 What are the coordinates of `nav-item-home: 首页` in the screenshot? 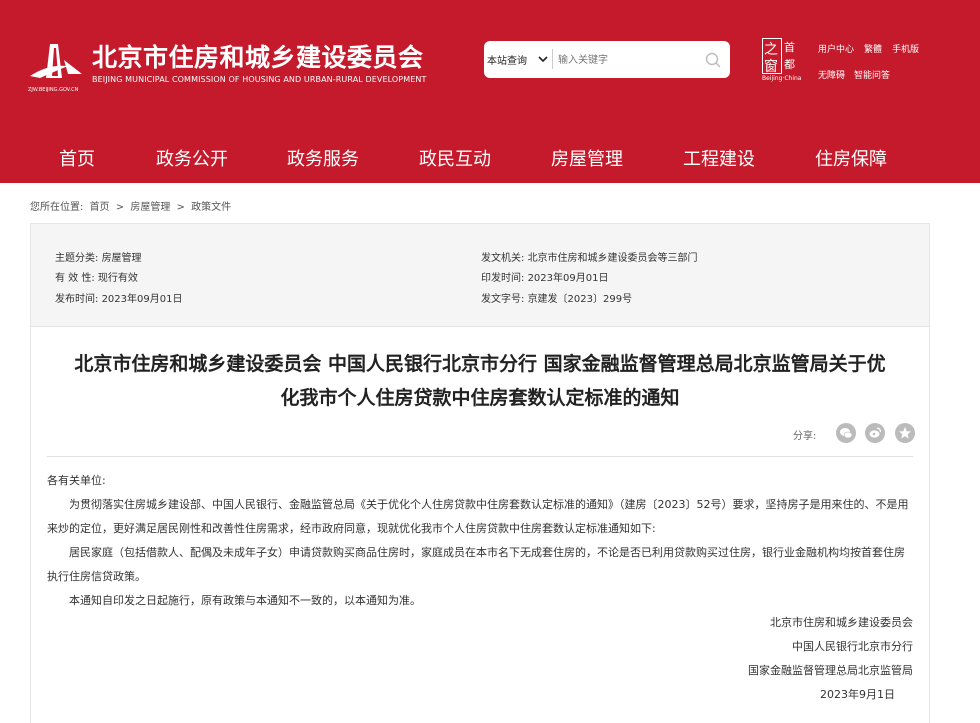 It's located at (77, 158).